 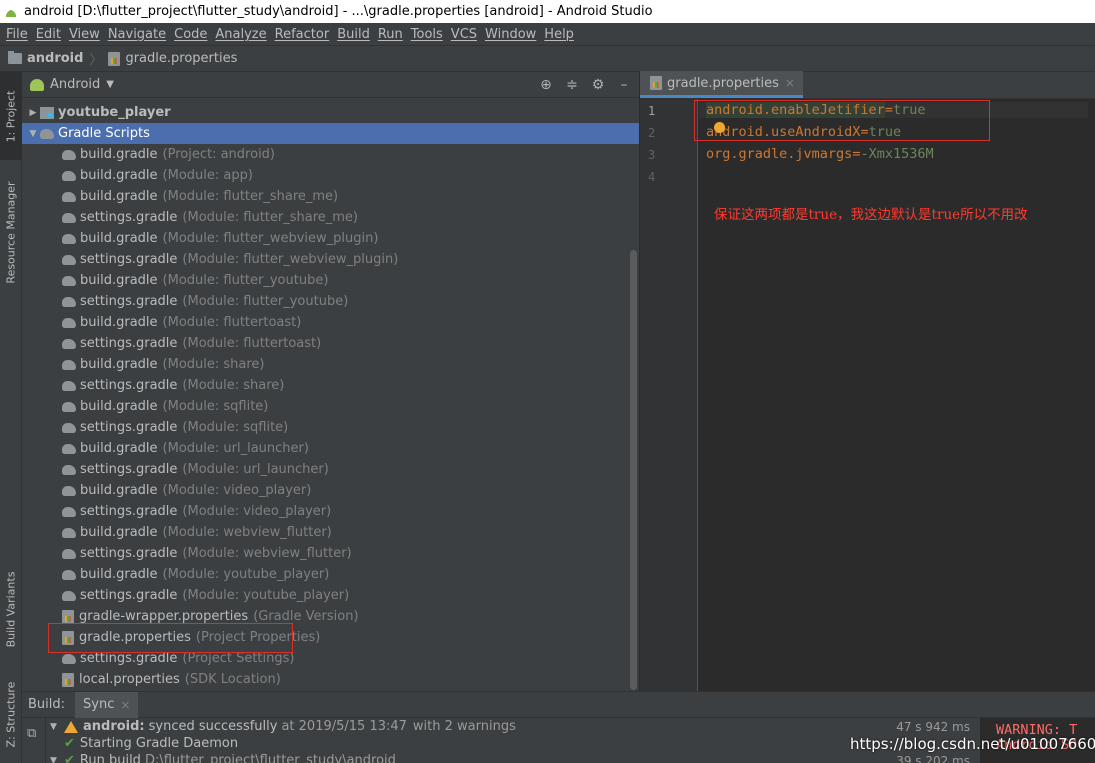 What do you see at coordinates (114, 726) in the screenshot?
I see `build-row-label: android:` at bounding box center [114, 726].